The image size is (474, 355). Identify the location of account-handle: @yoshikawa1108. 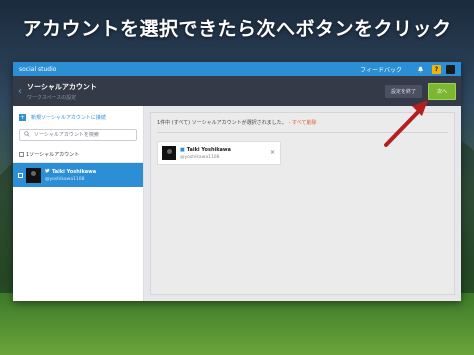
(65, 179).